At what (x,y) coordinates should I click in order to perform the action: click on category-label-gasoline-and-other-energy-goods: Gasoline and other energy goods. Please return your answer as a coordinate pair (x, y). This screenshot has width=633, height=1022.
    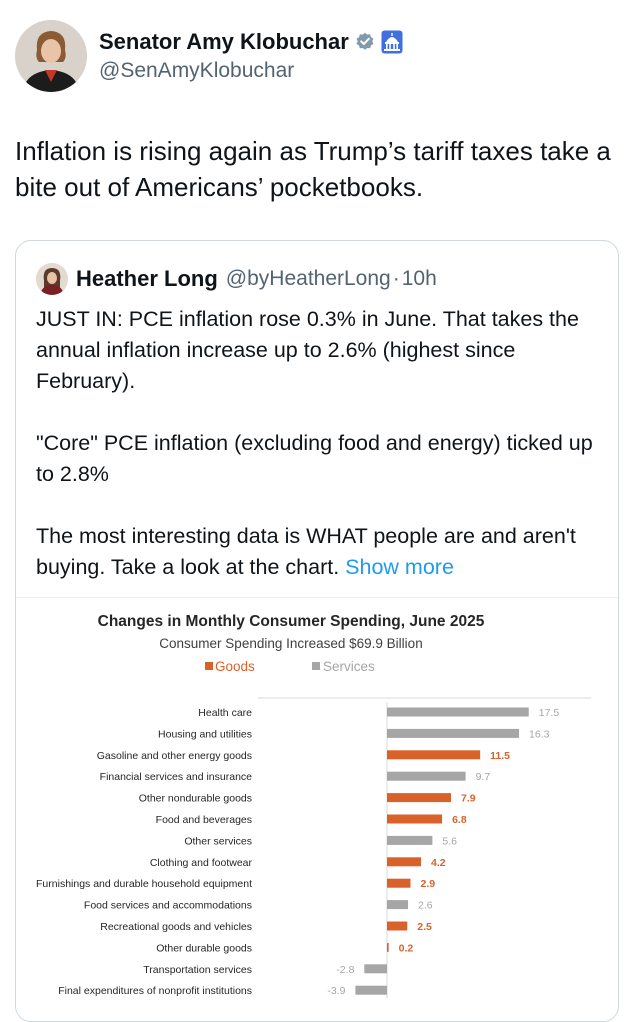
    Looking at the image, I should click on (174, 756).